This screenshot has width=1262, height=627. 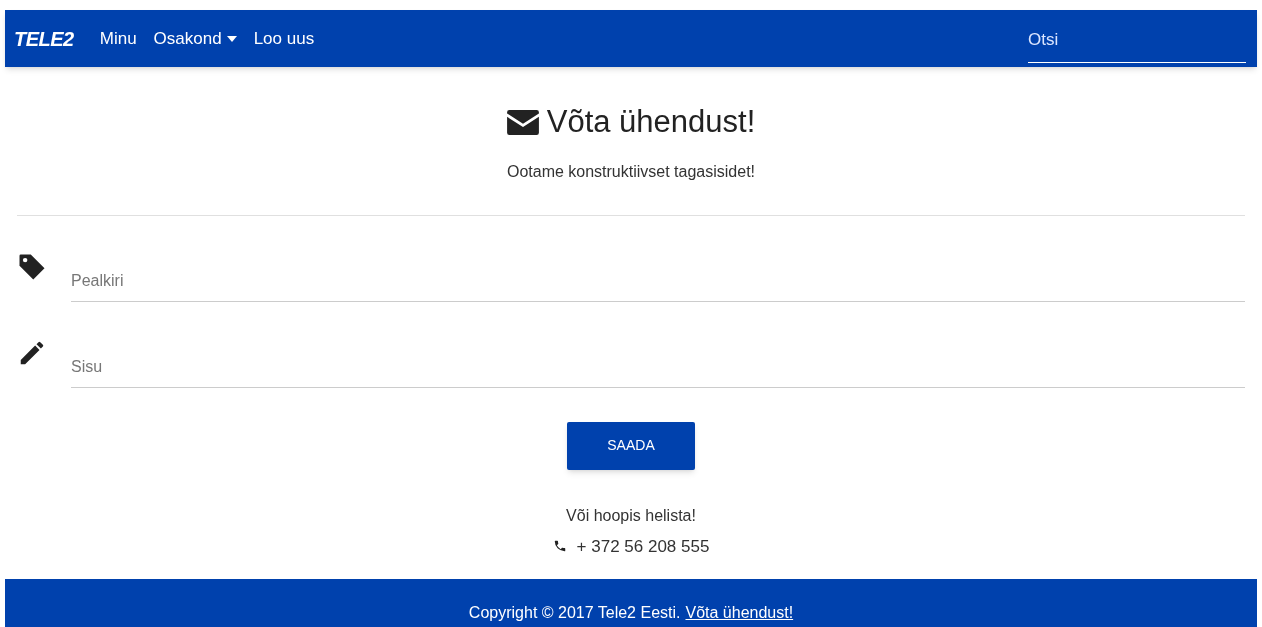 I want to click on nav-dropdown: Osakond, so click(x=195, y=38).